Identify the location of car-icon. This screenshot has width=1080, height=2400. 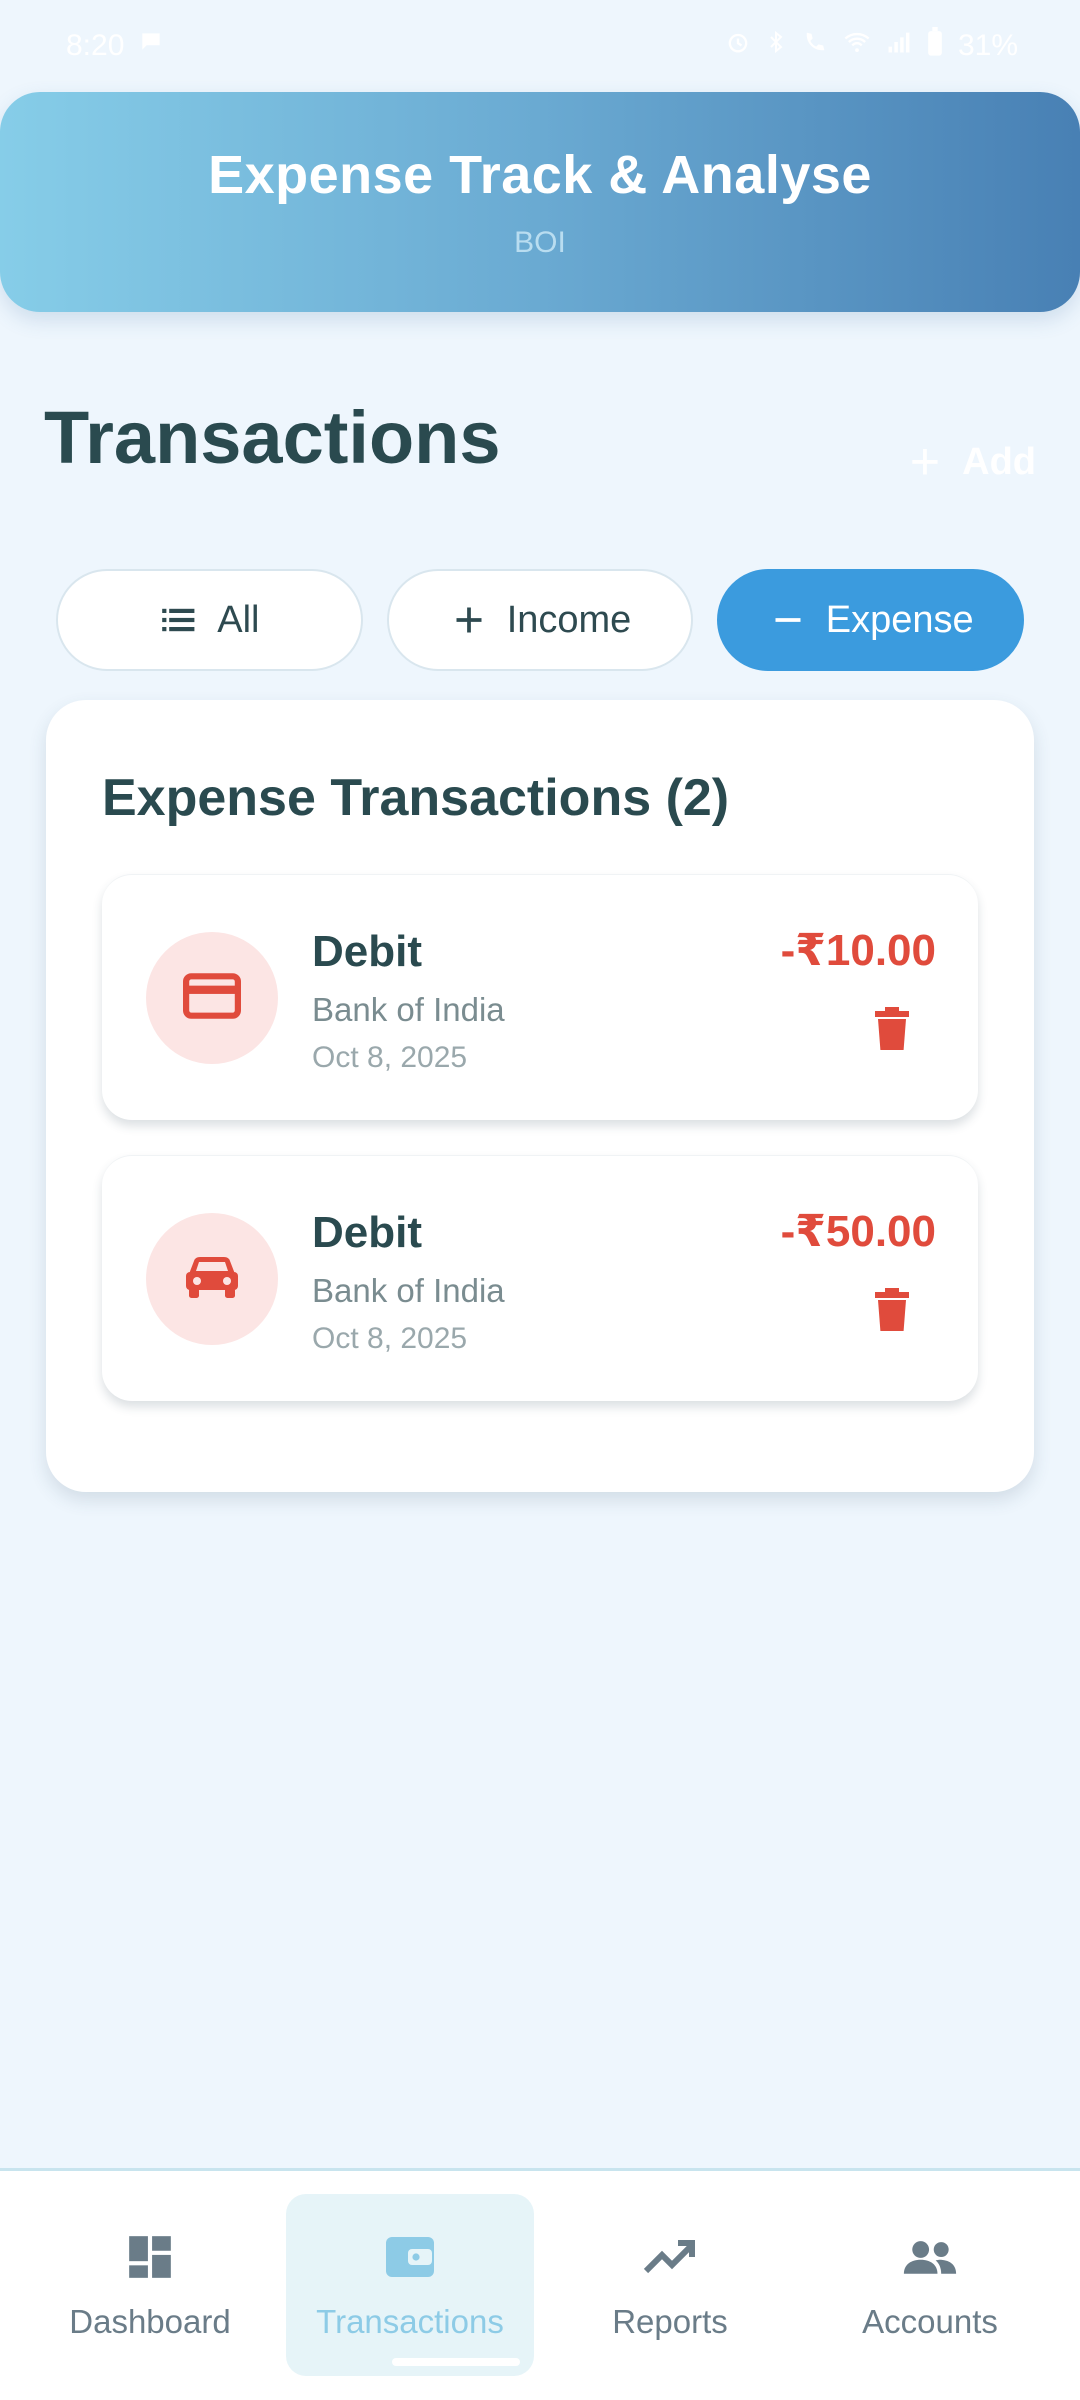
(212, 1279).